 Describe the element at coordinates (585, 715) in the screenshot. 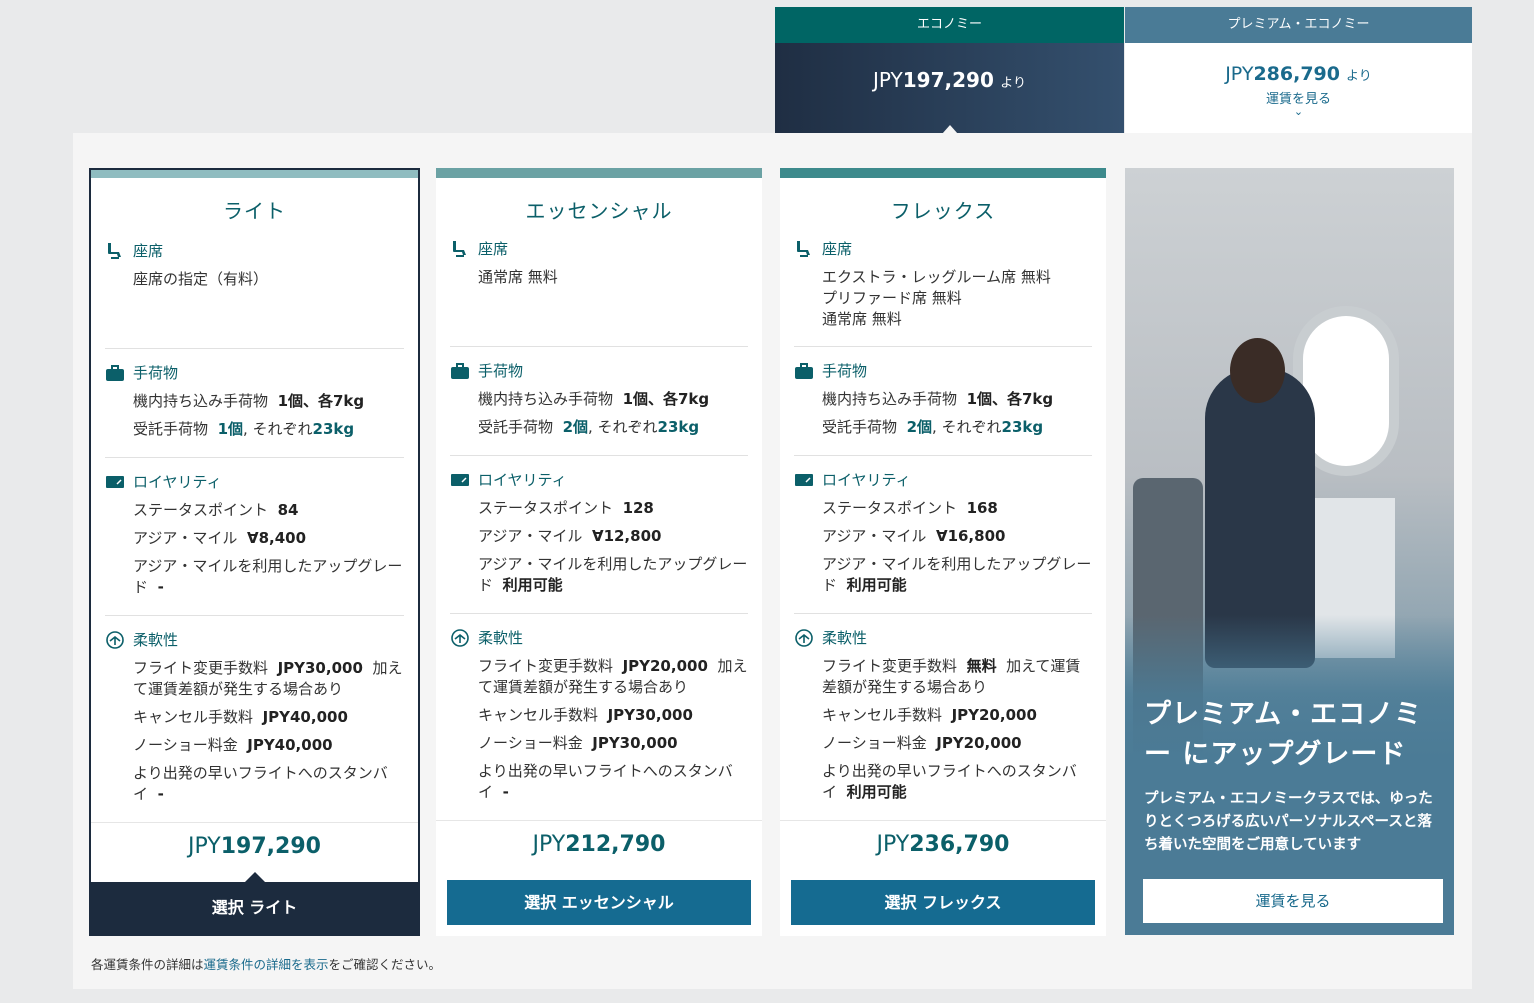

I see `cancel-fee-line: キャンセル手数料 JPY30,000` at that location.